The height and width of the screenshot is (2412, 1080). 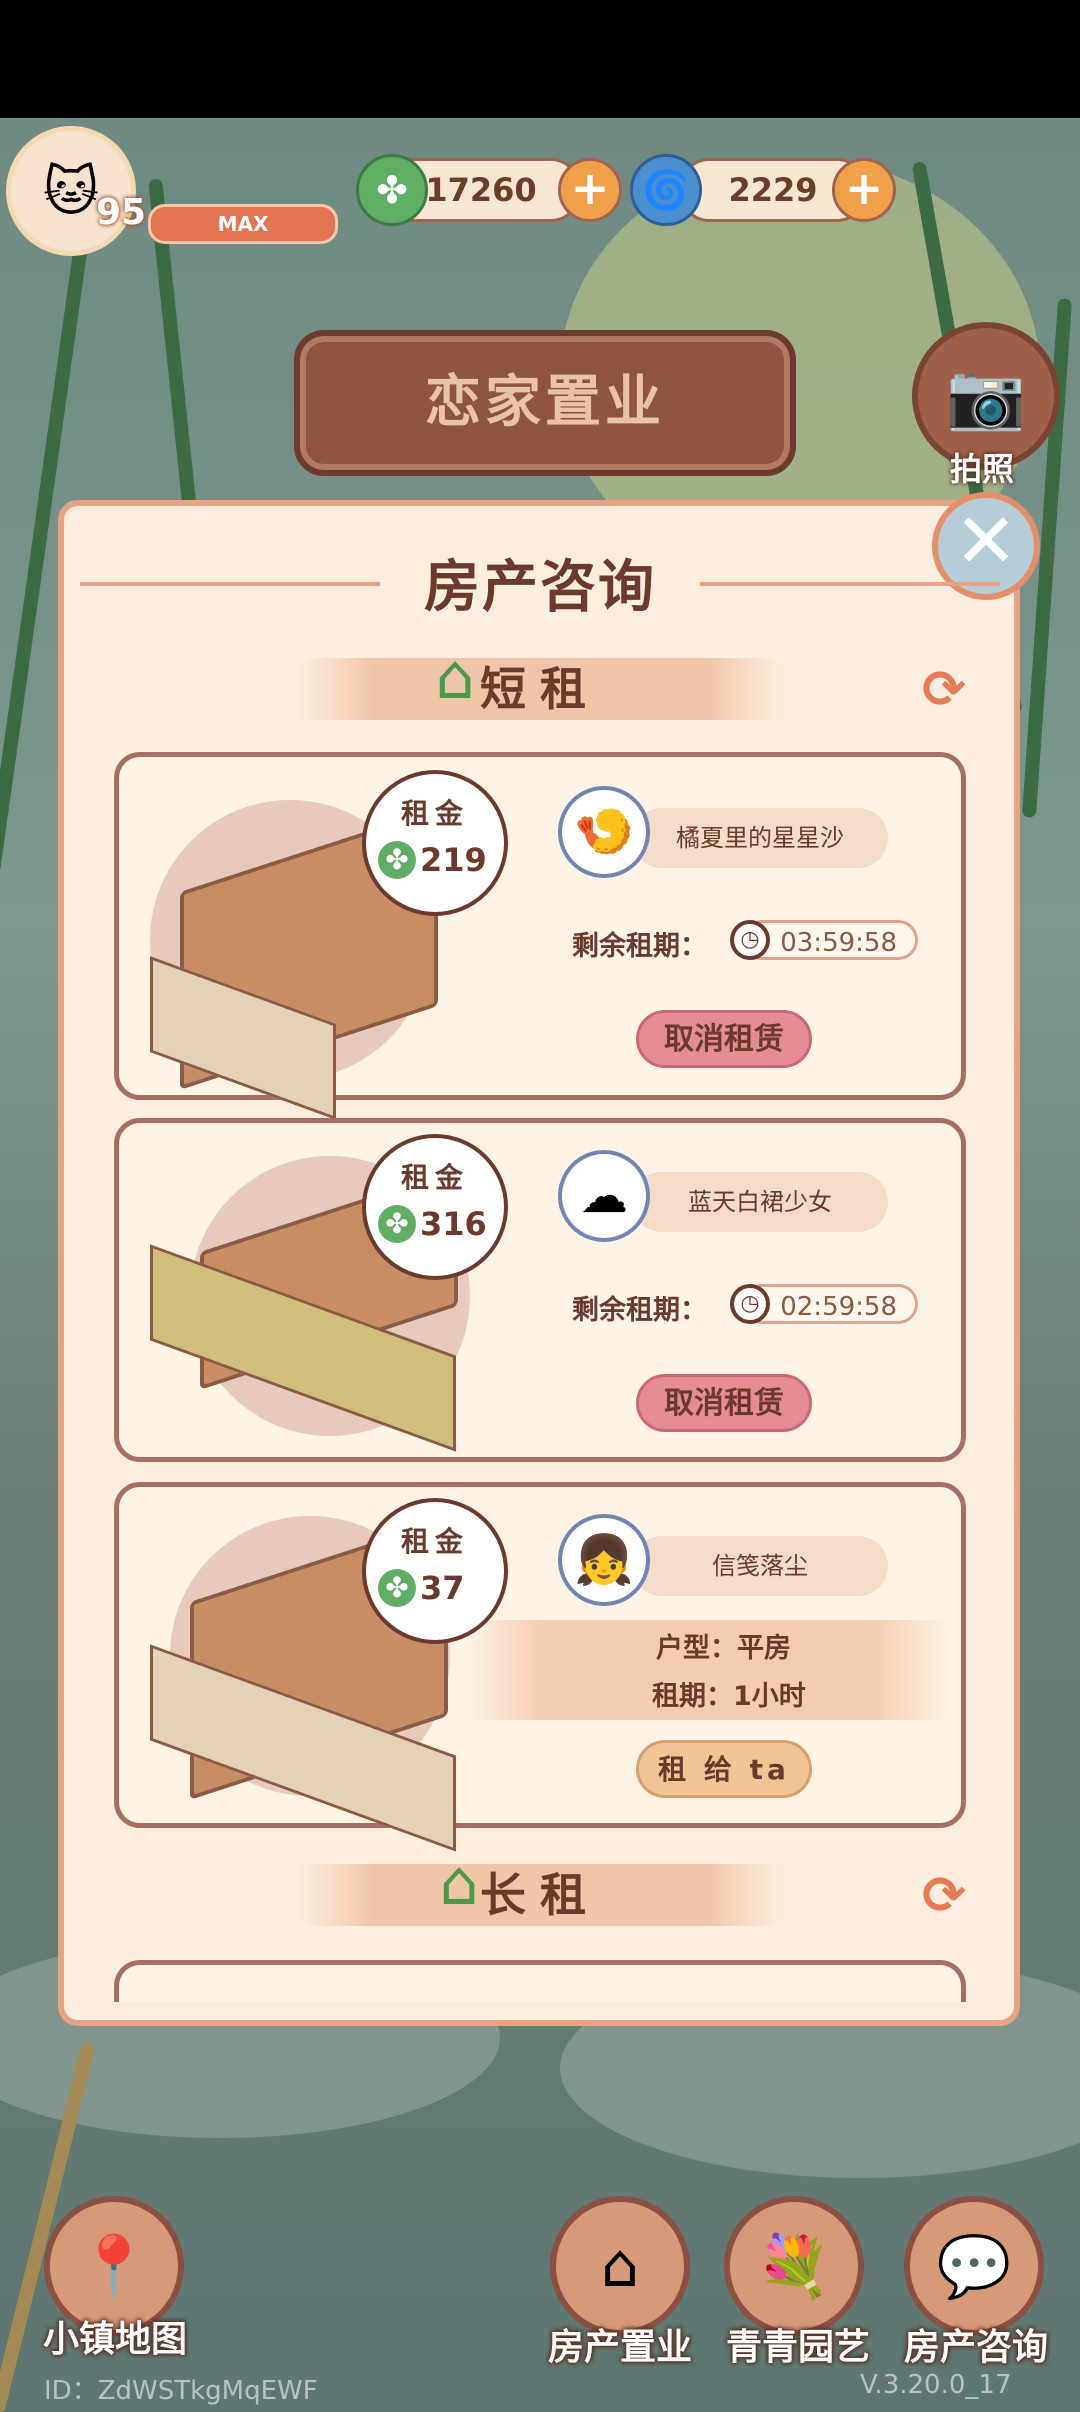 I want to click on property-button: ⌂, so click(x=620, y=2266).